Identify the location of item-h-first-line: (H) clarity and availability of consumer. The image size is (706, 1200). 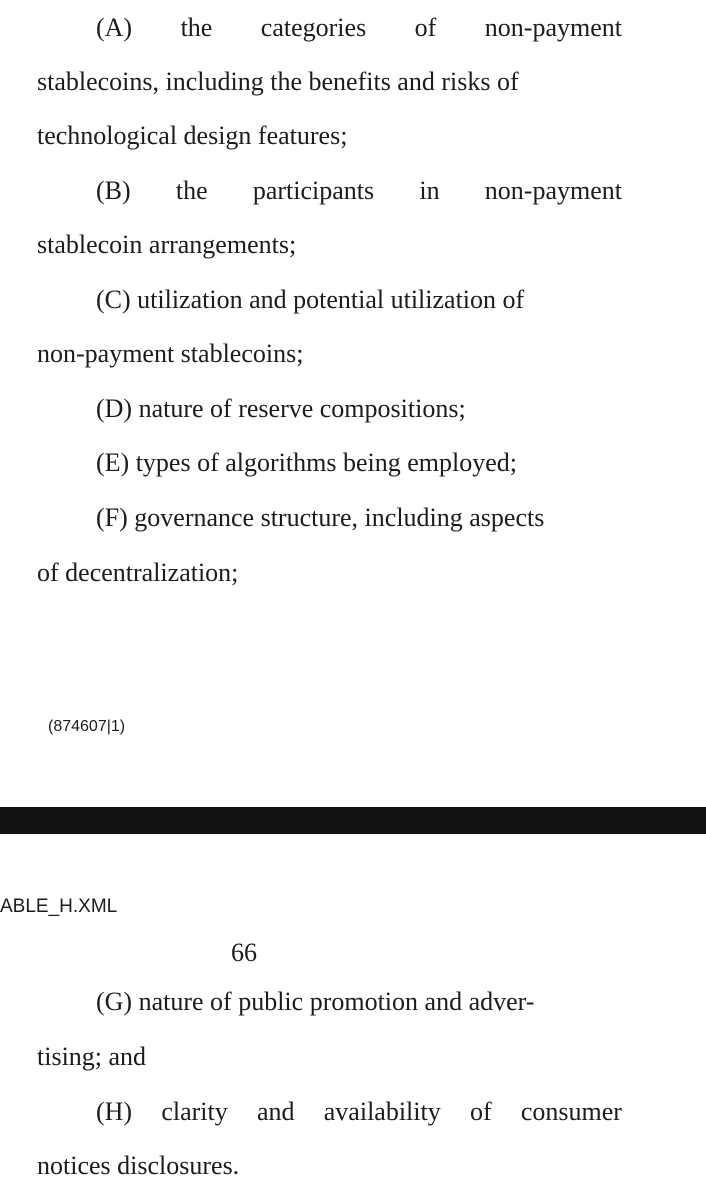
(359, 1112).